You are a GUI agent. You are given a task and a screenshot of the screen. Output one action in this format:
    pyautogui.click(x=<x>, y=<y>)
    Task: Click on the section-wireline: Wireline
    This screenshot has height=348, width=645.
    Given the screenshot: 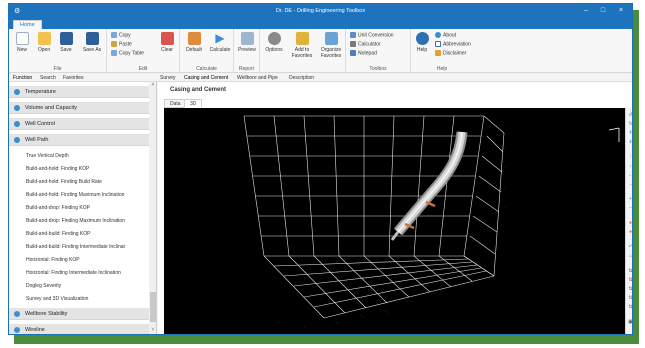 What is the action you would take?
    pyautogui.click(x=79, y=329)
    